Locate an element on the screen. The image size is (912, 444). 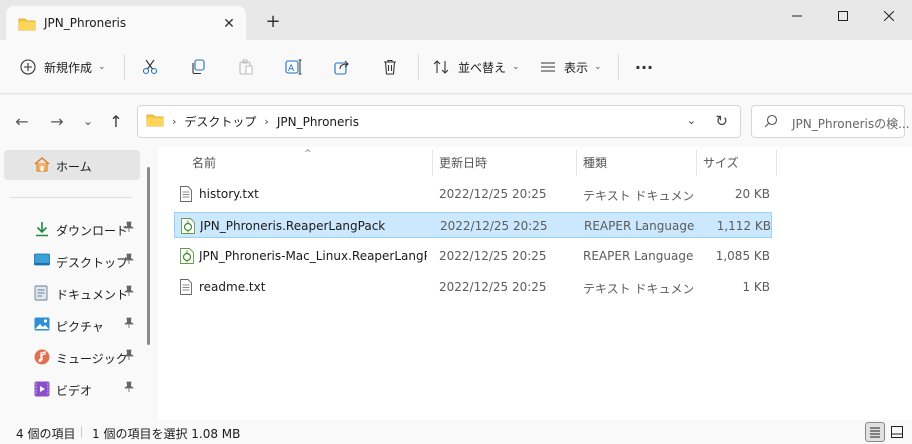
trash-icon is located at coordinates (390, 67).